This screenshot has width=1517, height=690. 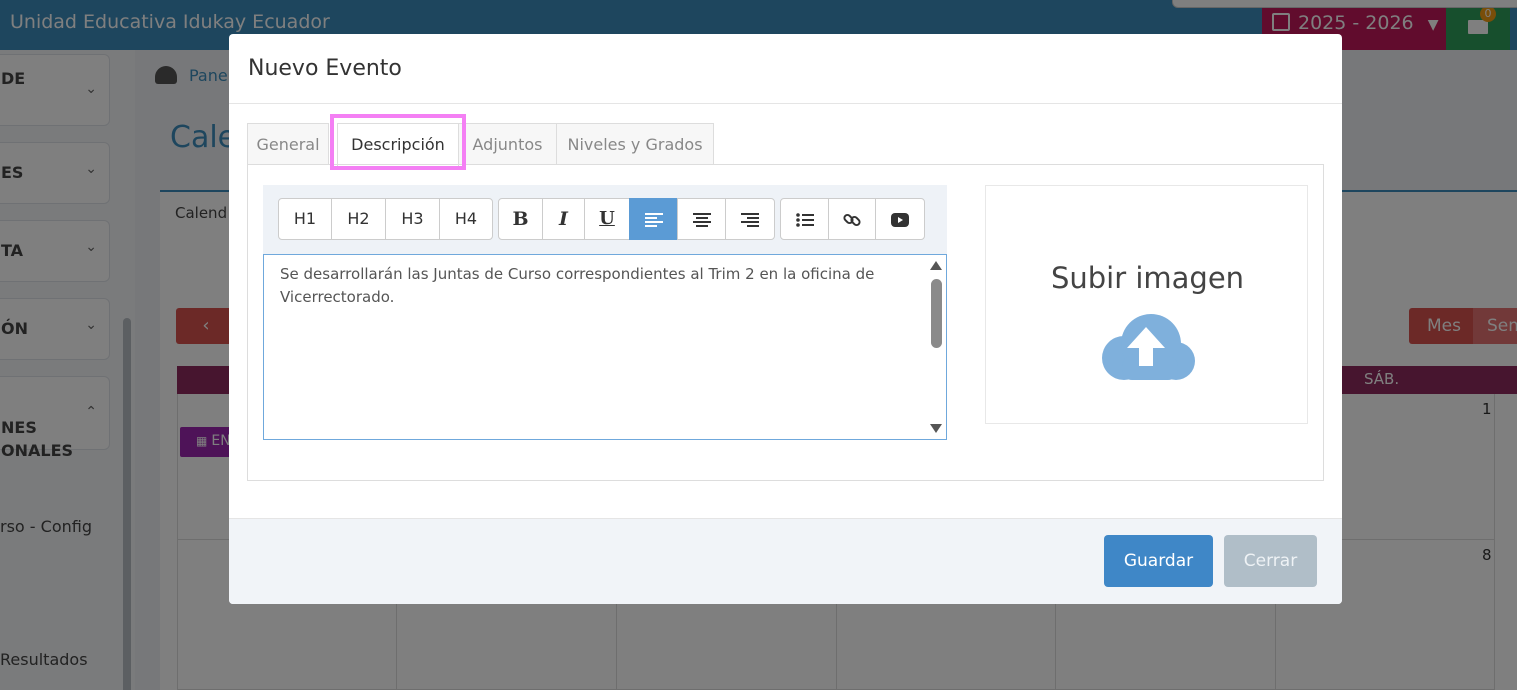 What do you see at coordinates (305, 219) in the screenshot?
I see `heading1-button: H1` at bounding box center [305, 219].